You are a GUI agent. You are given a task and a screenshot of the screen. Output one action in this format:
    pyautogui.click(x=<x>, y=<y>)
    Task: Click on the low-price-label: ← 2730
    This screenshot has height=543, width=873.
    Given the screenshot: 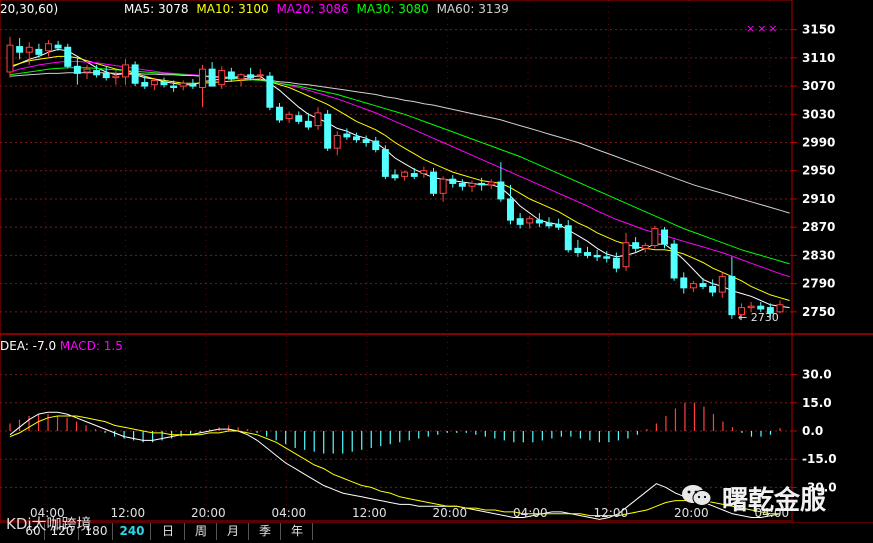 What is the action you would take?
    pyautogui.click(x=758, y=317)
    